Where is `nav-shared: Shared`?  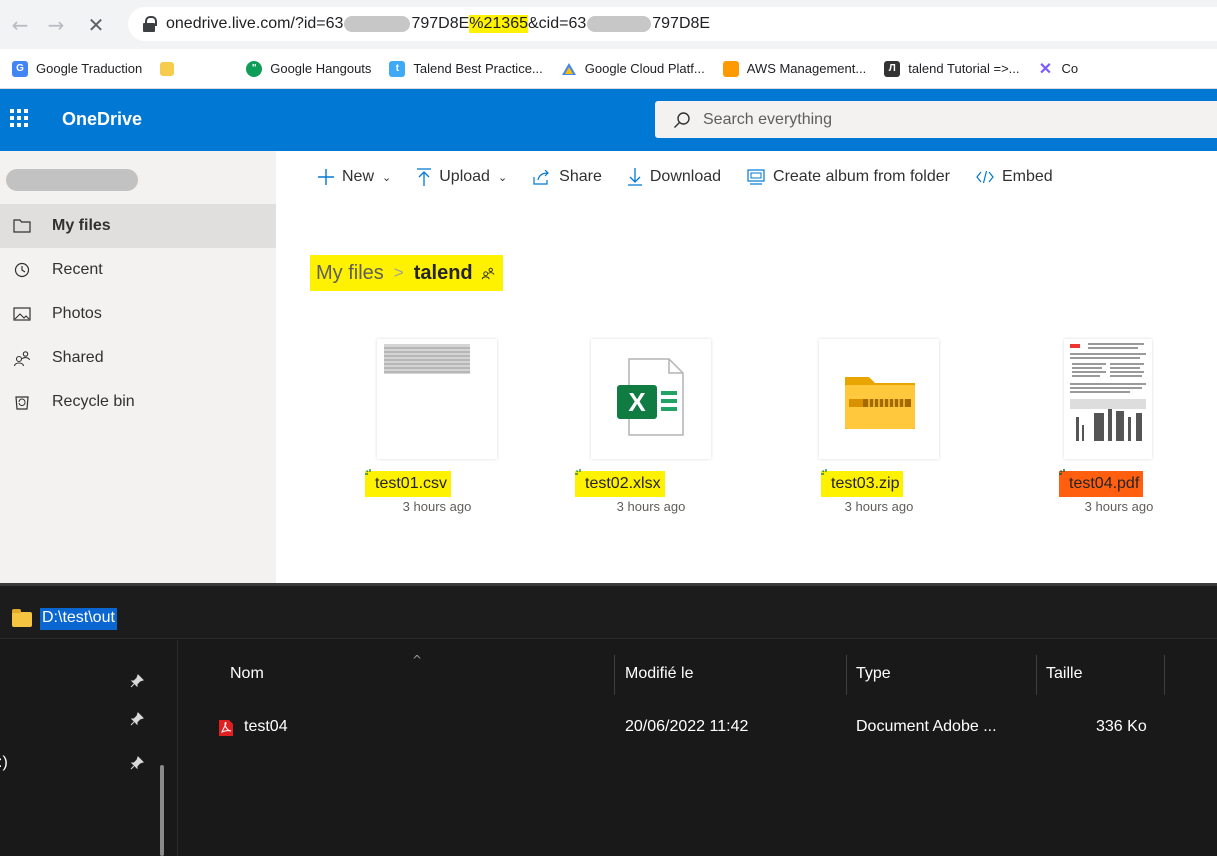
nav-shared: Shared is located at coordinates (138, 358).